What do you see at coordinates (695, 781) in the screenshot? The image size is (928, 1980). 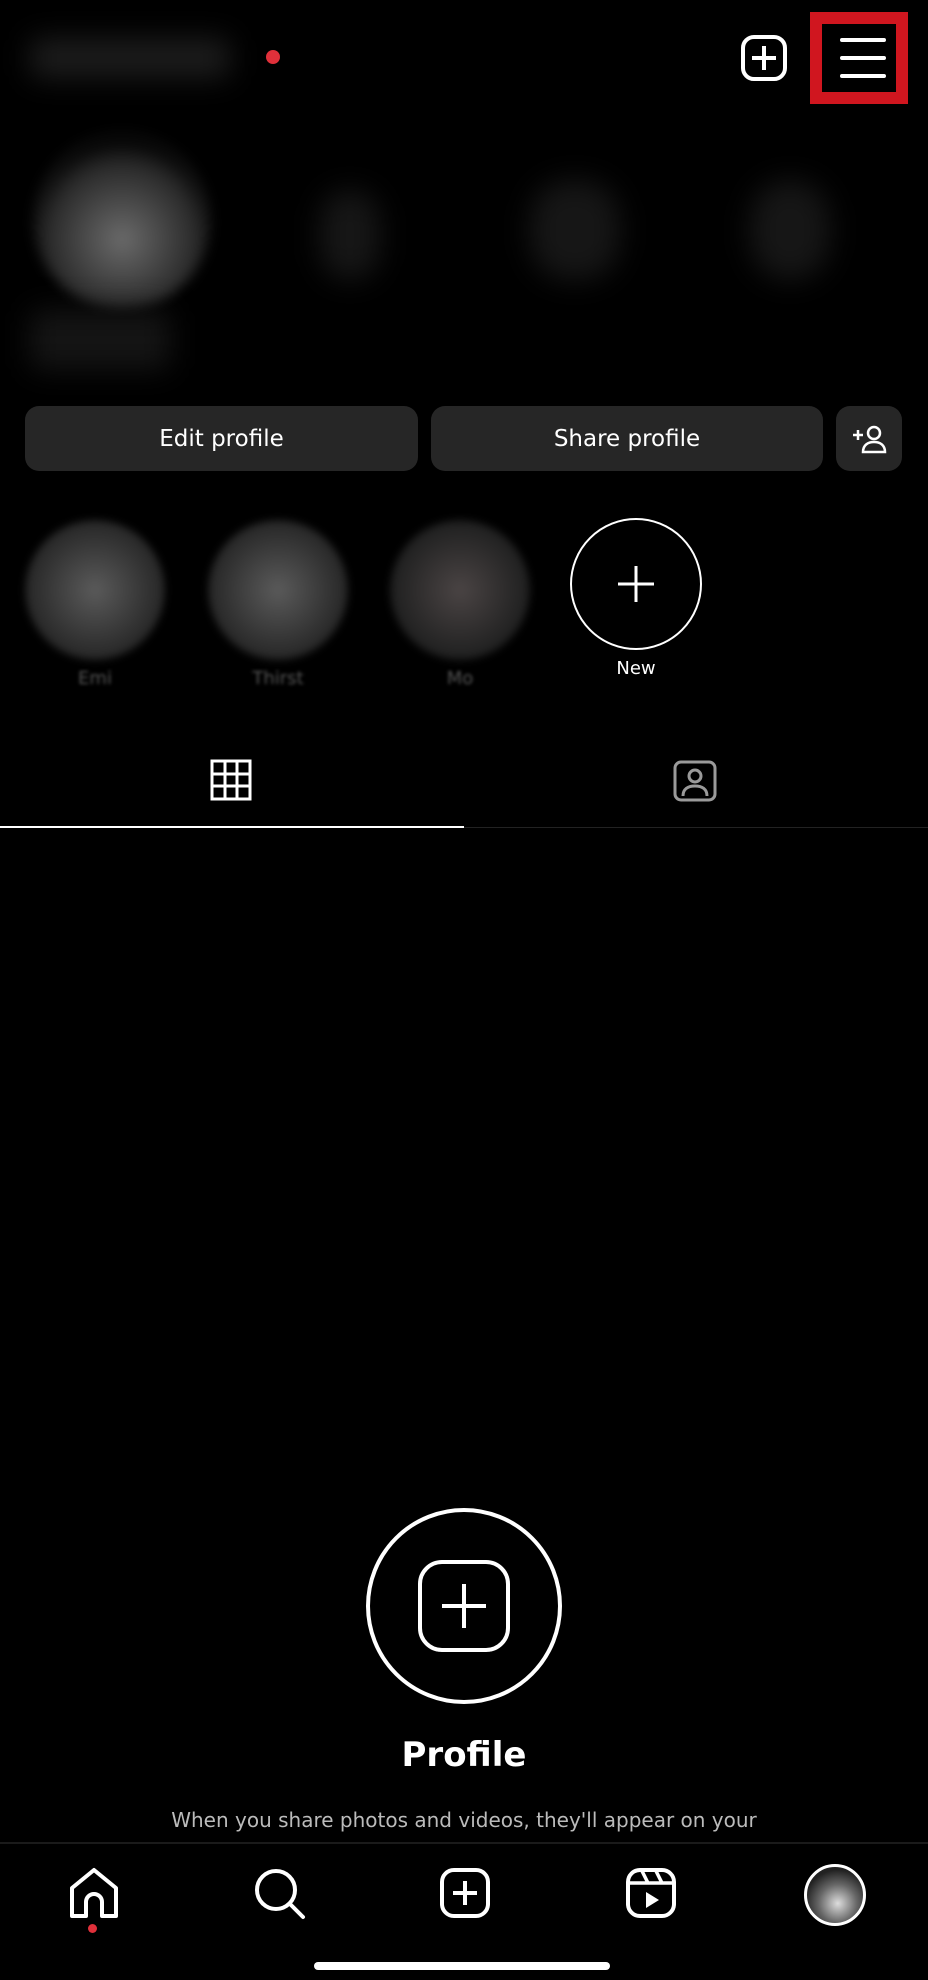 I see `tagged-person-icon` at bounding box center [695, 781].